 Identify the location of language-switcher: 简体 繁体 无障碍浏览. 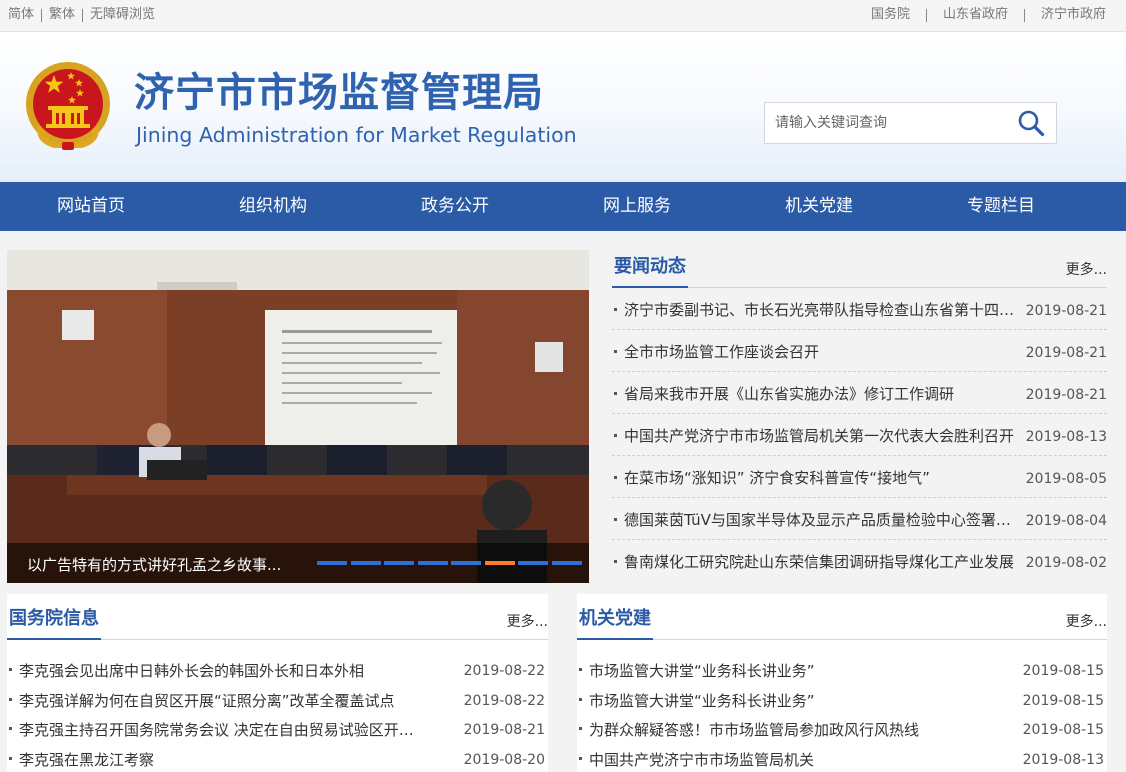
(81, 15).